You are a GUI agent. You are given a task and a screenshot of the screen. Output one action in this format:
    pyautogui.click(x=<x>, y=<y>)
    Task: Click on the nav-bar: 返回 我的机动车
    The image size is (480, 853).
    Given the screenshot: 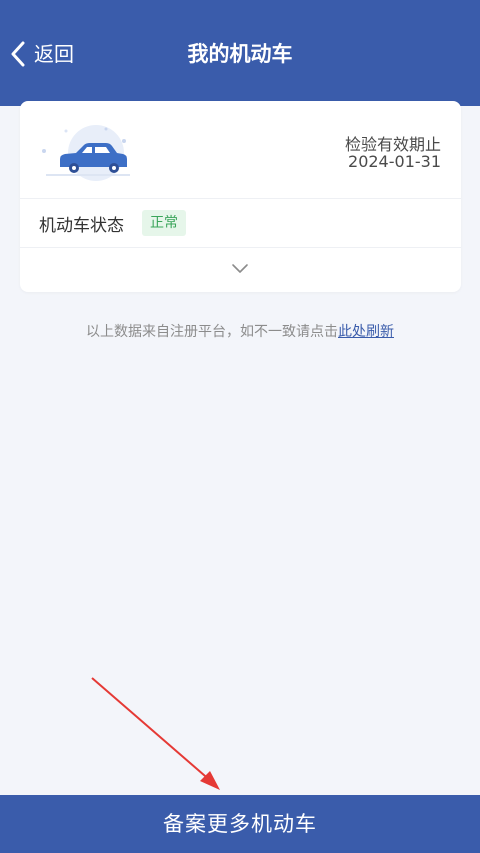 What is the action you would take?
    pyautogui.click(x=240, y=53)
    